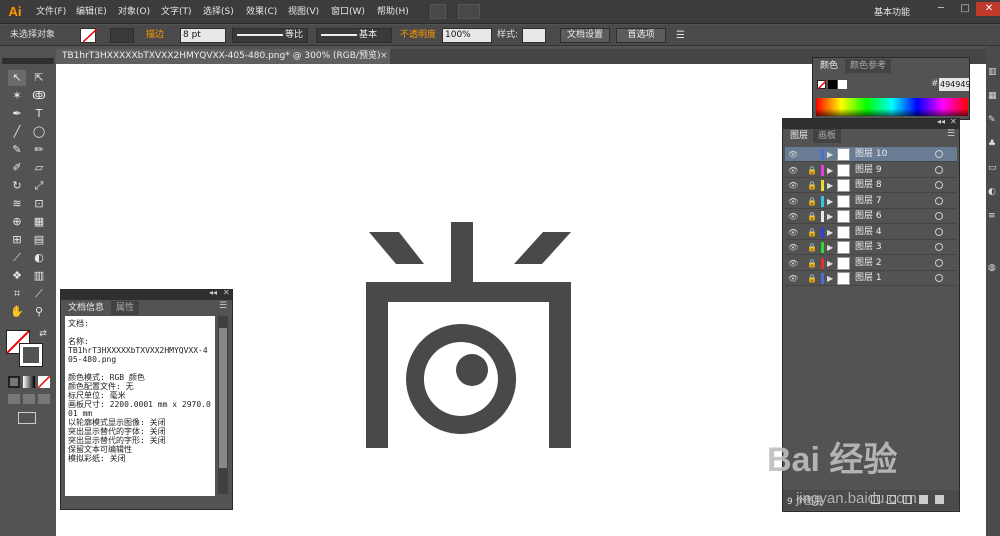  I want to click on direct-selection-tool-icon: ⇱, so click(39, 78).